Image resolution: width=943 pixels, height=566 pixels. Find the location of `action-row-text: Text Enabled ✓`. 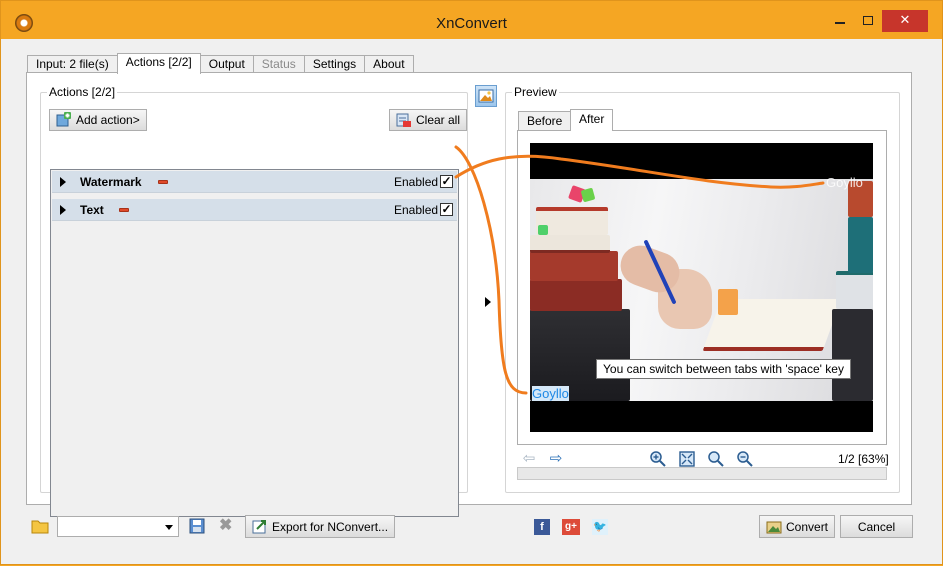

action-row-text: Text Enabled ✓ is located at coordinates (254, 210).